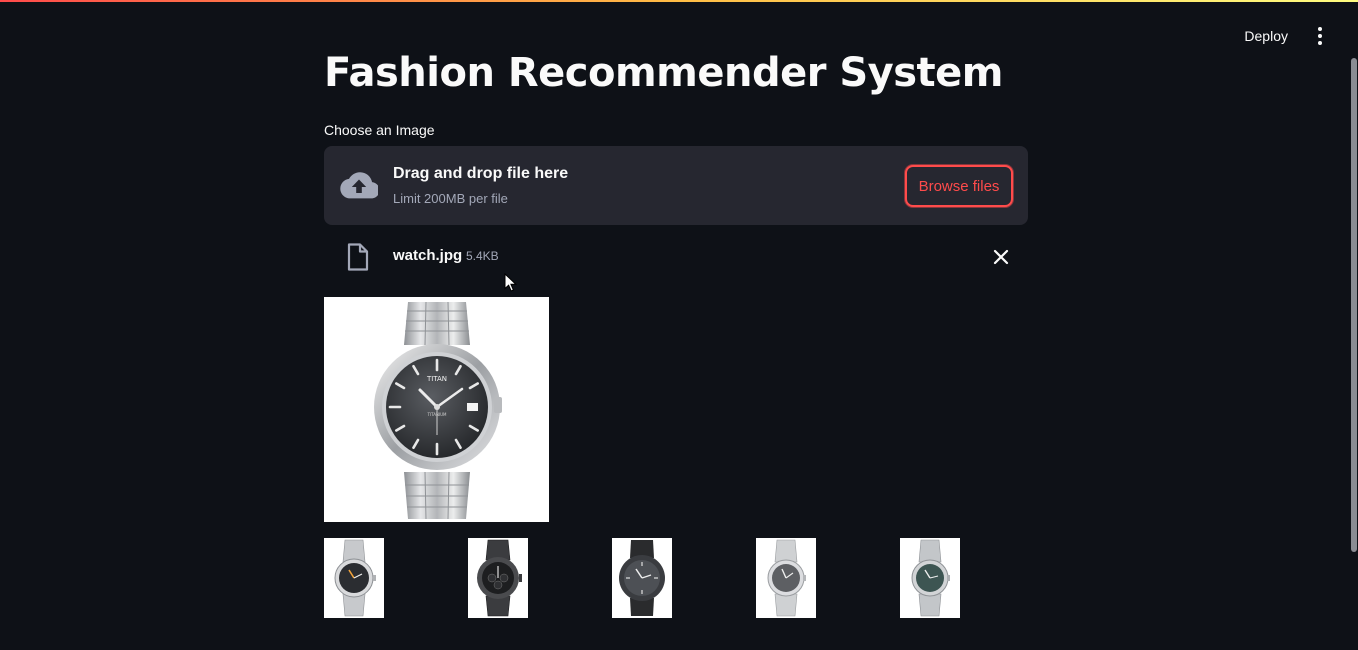  Describe the element at coordinates (1354, 305) in the screenshot. I see `scrollbar` at that location.